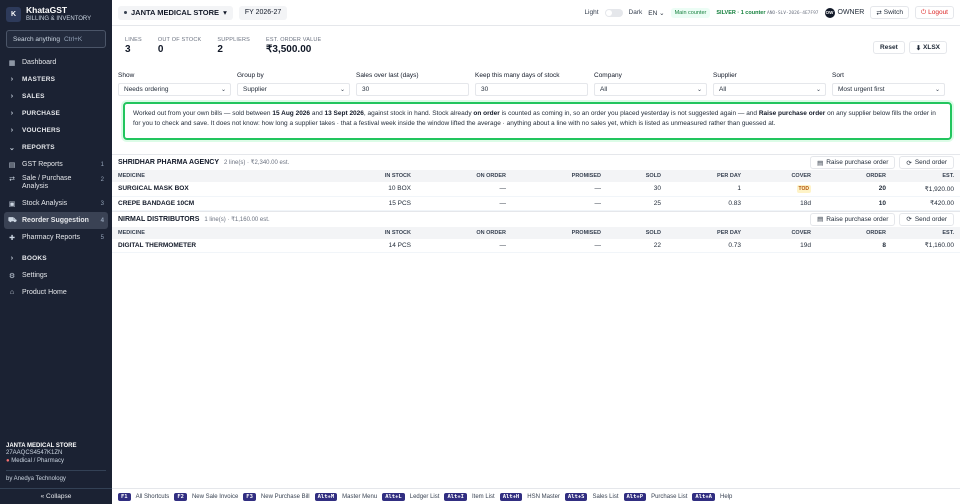 The width and height of the screenshot is (960, 504). What do you see at coordinates (159, 219) in the screenshot?
I see `supplier-name: NIRMAL DISTRIBUTORS` at bounding box center [159, 219].